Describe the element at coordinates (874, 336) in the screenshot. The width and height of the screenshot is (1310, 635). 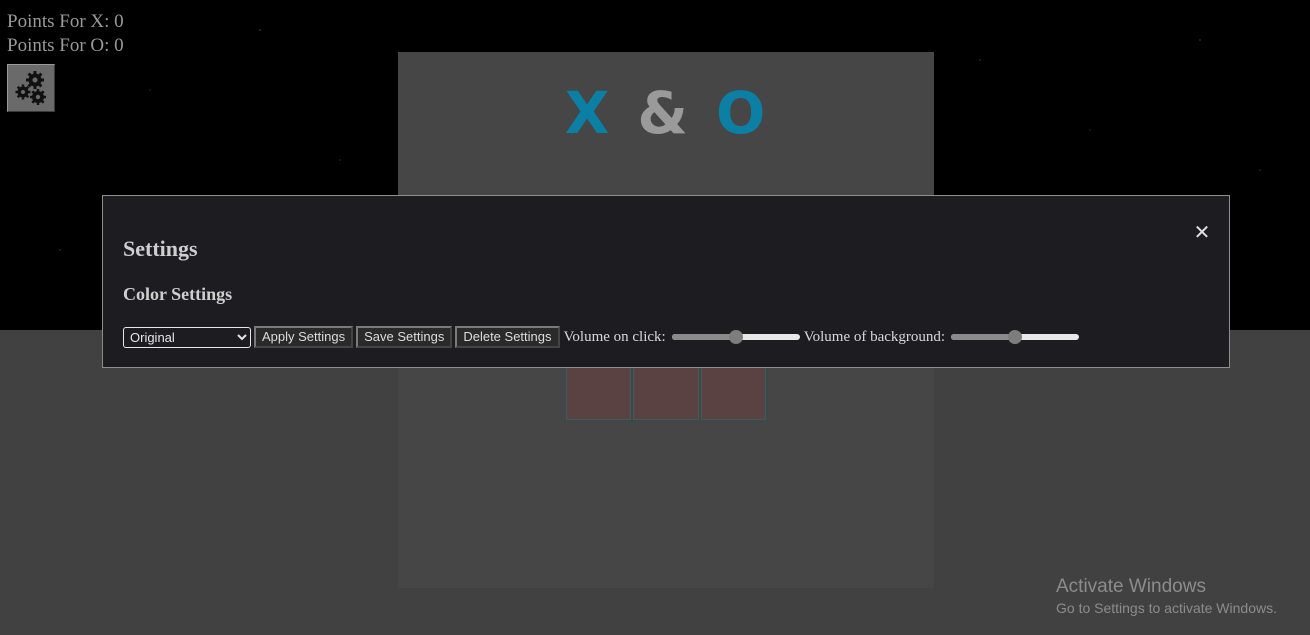
I see `volume-background-label: Volume of background:` at that location.